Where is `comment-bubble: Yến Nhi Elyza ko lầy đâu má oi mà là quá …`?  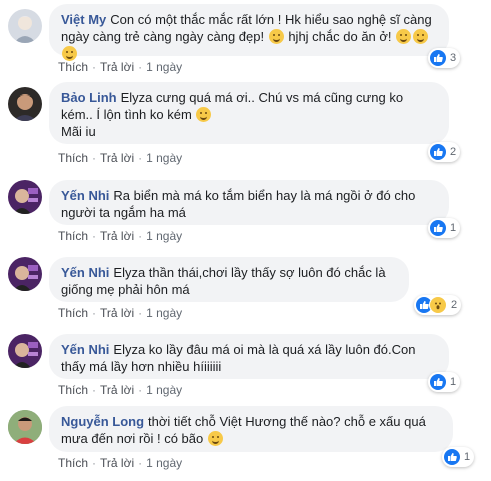
comment-bubble: Yến Nhi Elyza ko lầy đâu má oi mà là quá … is located at coordinates (249, 356).